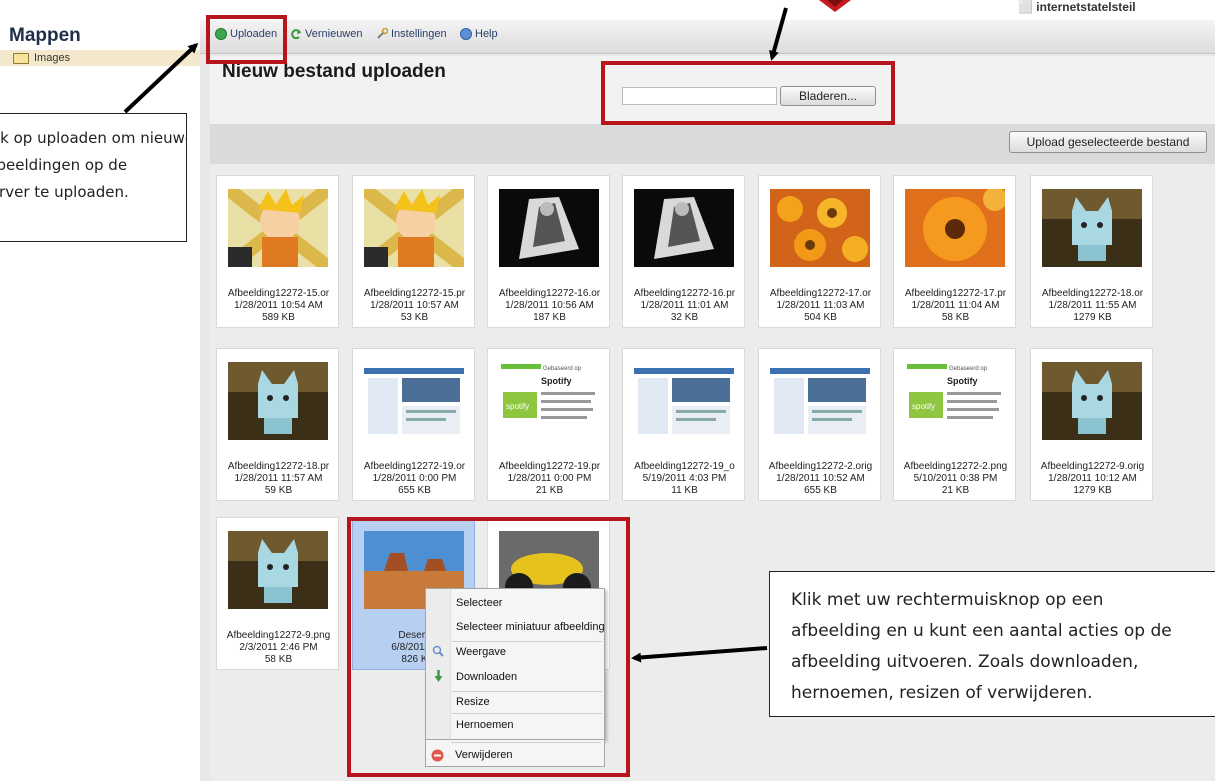 The height and width of the screenshot is (781, 1215). Describe the element at coordinates (64, 165) in the screenshot. I see `callout-upload-line: afbeeldingen op de` at that location.